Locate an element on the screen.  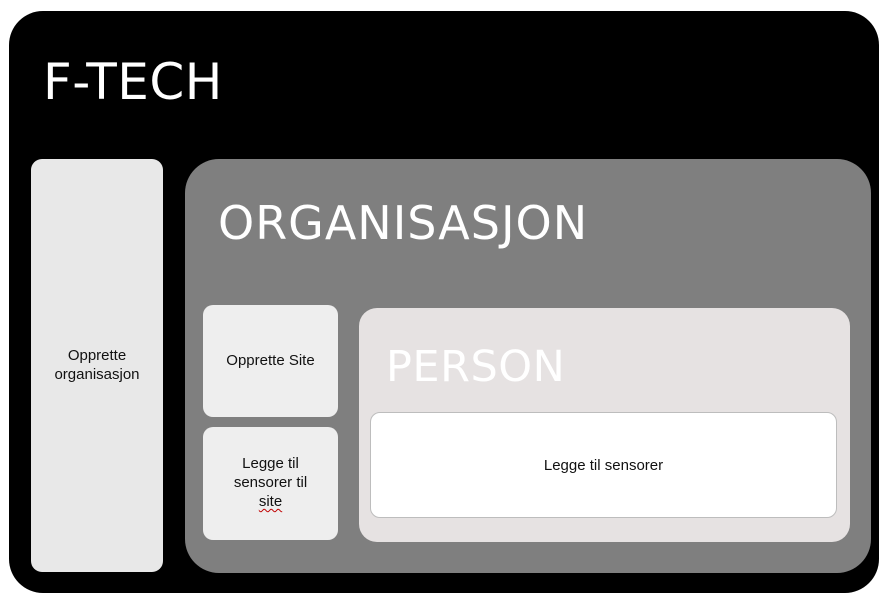
add-sensors-label: Legge til sensorer is located at coordinates (603, 465).